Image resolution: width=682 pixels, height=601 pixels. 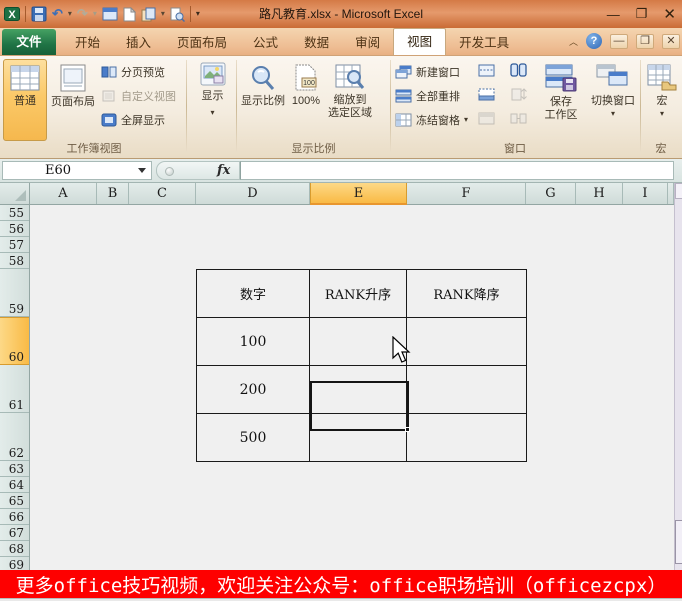 What do you see at coordinates (671, 41) in the screenshot?
I see `workbook-close-button: ✕` at bounding box center [671, 41].